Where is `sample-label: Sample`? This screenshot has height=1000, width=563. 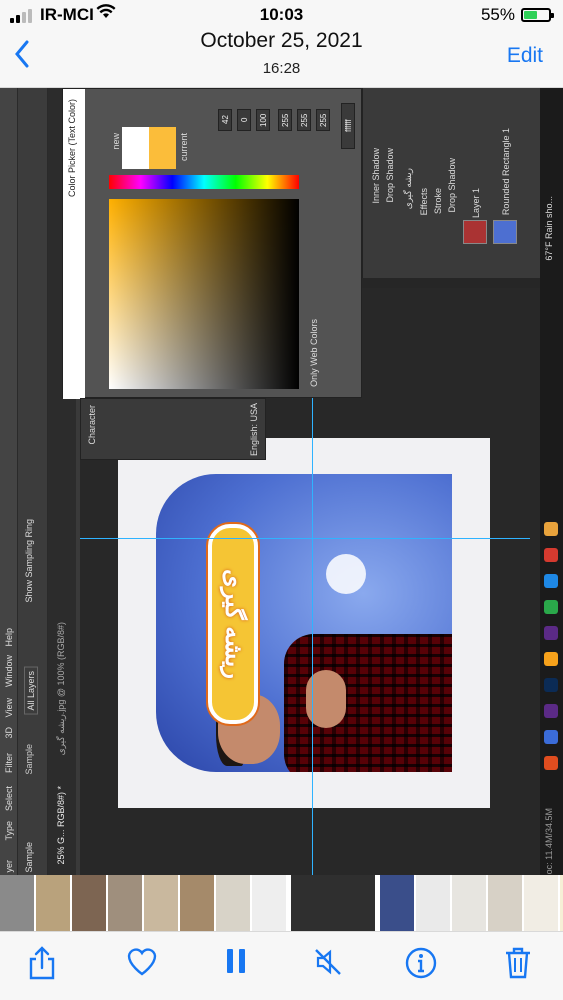
sample-label: Sample is located at coordinates (29, 857).